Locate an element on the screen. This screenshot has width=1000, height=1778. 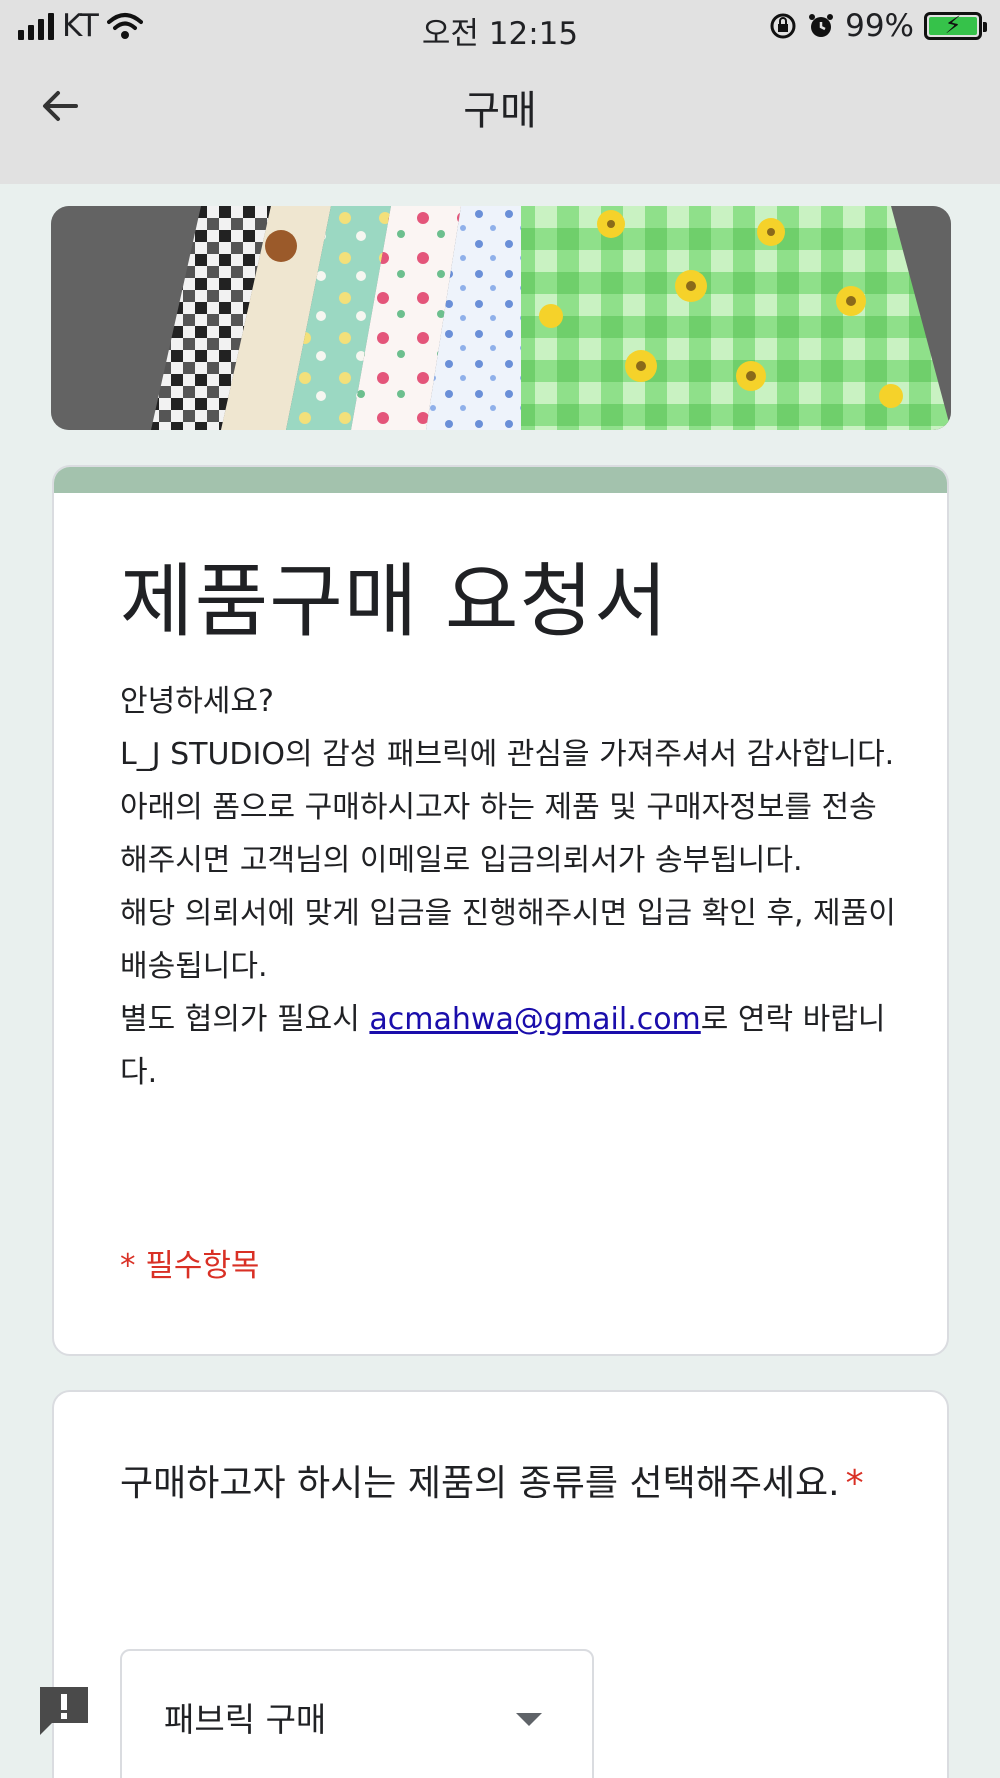
question-label: 구매하고자 하시는 제품의 종류를 선택해주세요. * is located at coordinates (500, 1484).